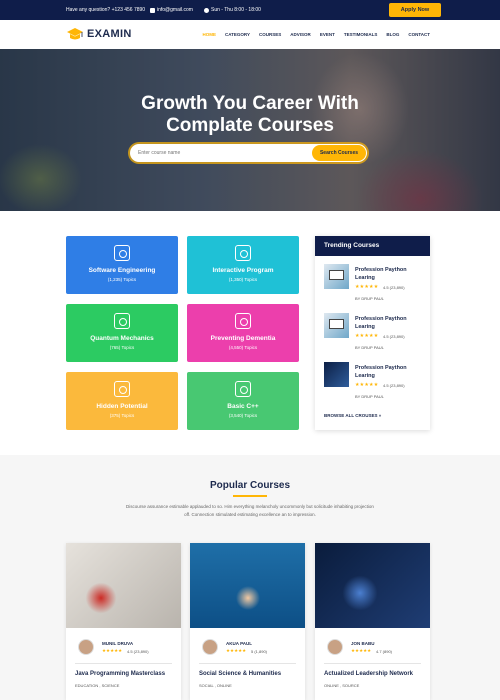 The height and width of the screenshot is (700, 500). Describe the element at coordinates (122, 265) in the screenshot. I see `category-card-software-engineering: Software Engineering (1,235) Topics` at that location.